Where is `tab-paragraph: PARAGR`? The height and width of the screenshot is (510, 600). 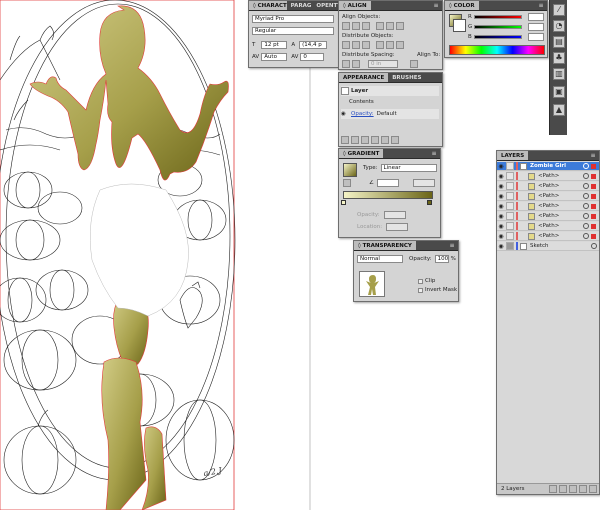
tab-paragraph: PARAGR is located at coordinates (300, 5).